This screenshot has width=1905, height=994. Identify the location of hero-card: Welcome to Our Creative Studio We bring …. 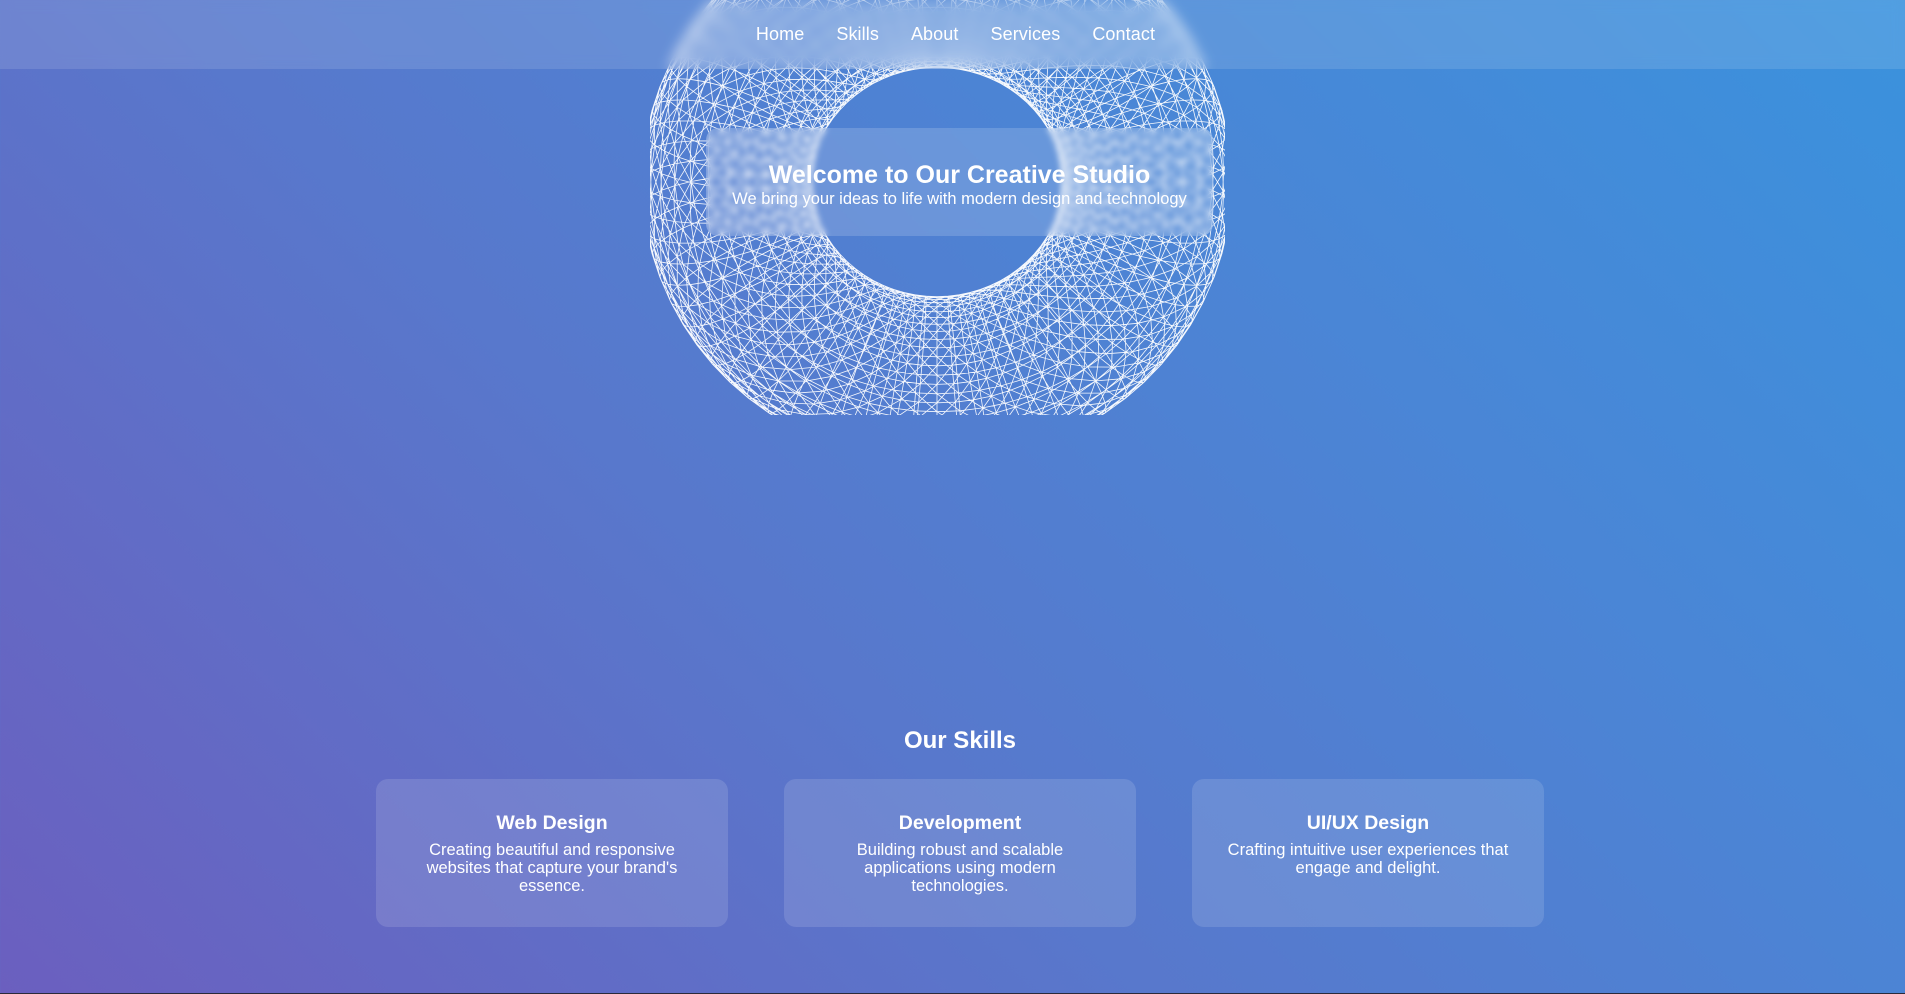
(959, 182).